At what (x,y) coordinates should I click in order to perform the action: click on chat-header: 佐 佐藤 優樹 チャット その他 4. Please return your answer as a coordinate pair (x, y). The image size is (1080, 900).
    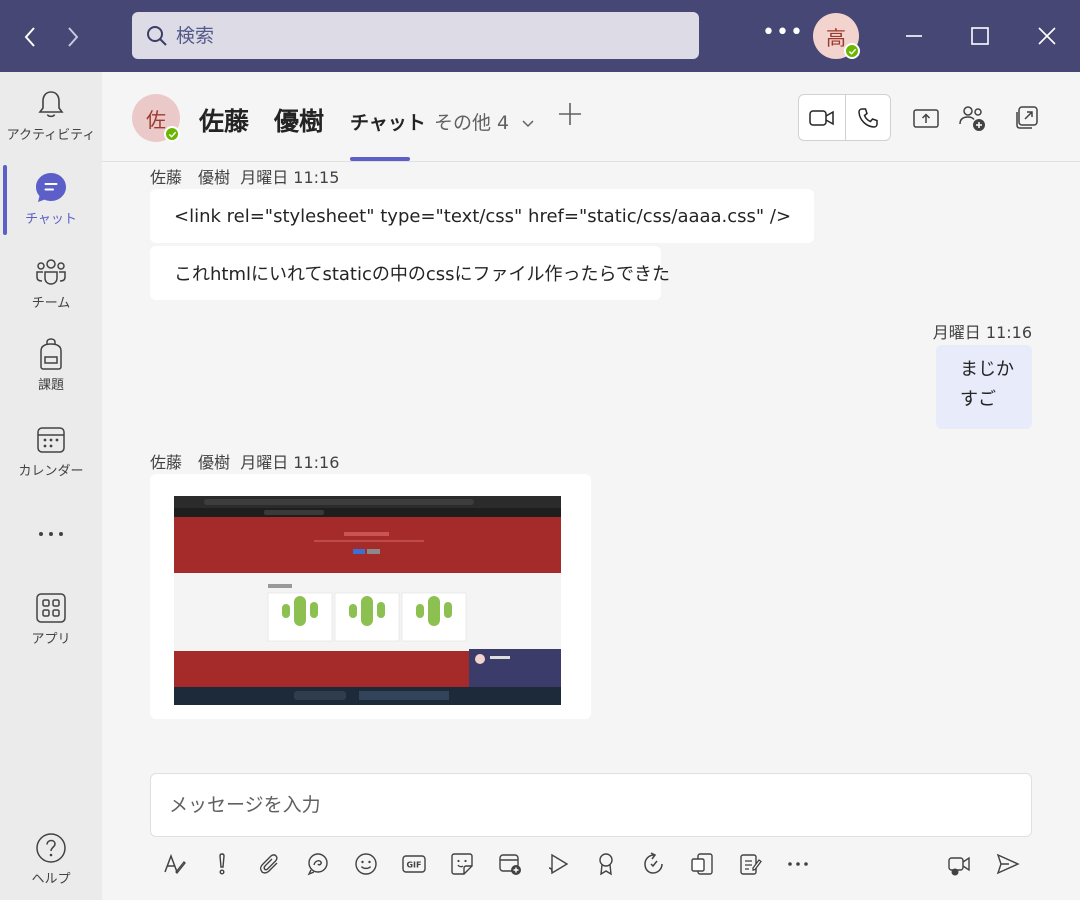
    Looking at the image, I should click on (591, 117).